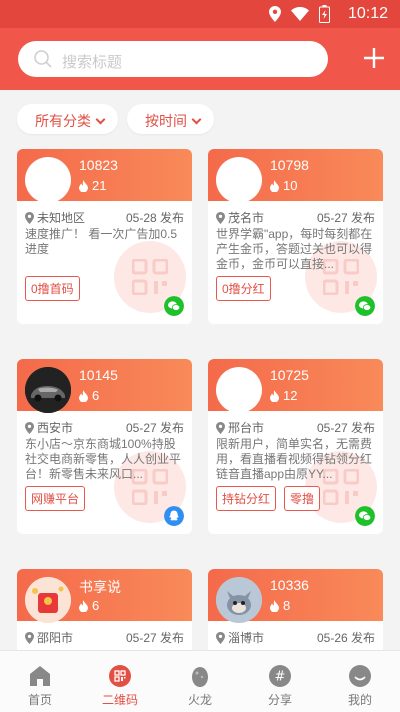 The width and height of the screenshot is (400, 712). I want to click on sort-filter: 按时间, so click(170, 119).